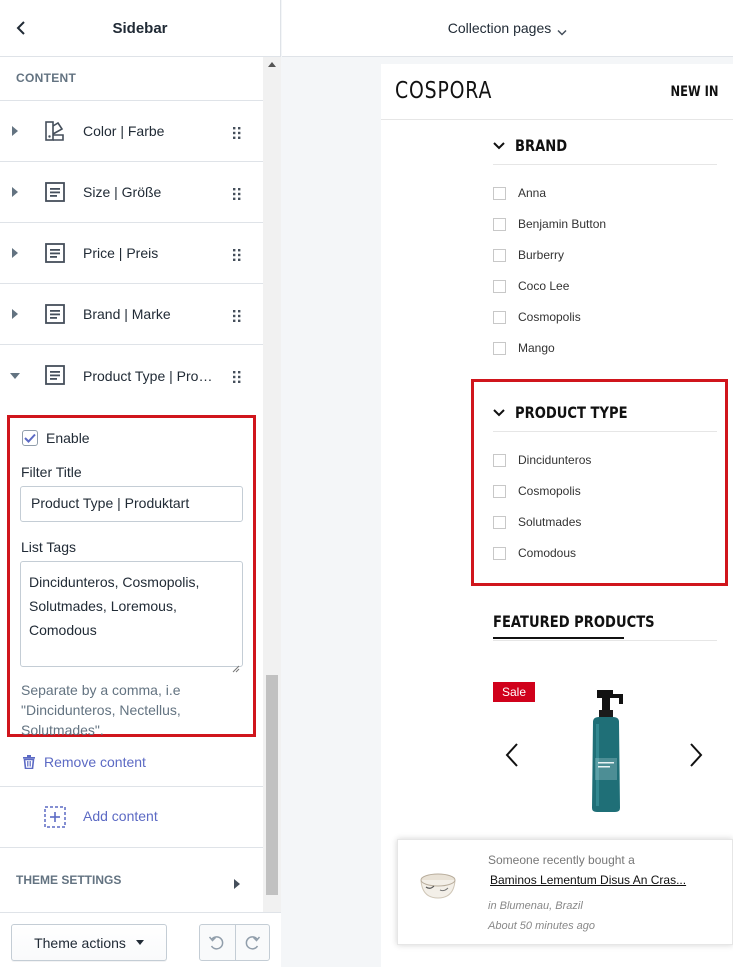  Describe the element at coordinates (534, 553) in the screenshot. I see `product-type-option: Comodous` at that location.